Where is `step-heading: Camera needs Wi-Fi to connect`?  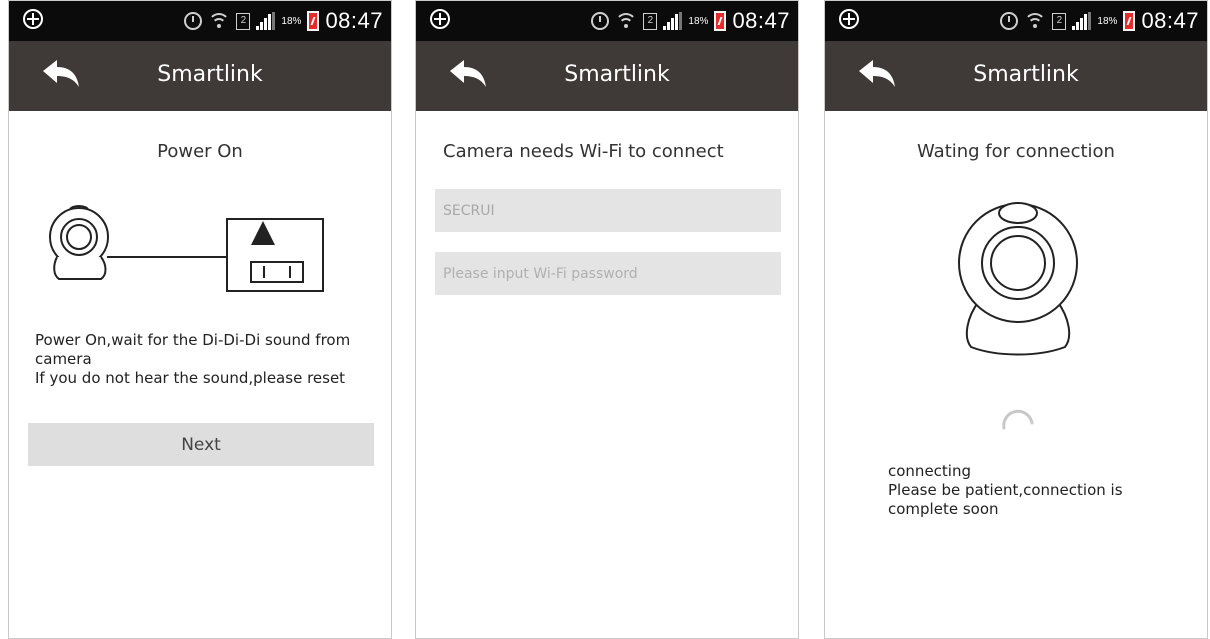
step-heading: Camera needs Wi-Fi to connect is located at coordinates (583, 151).